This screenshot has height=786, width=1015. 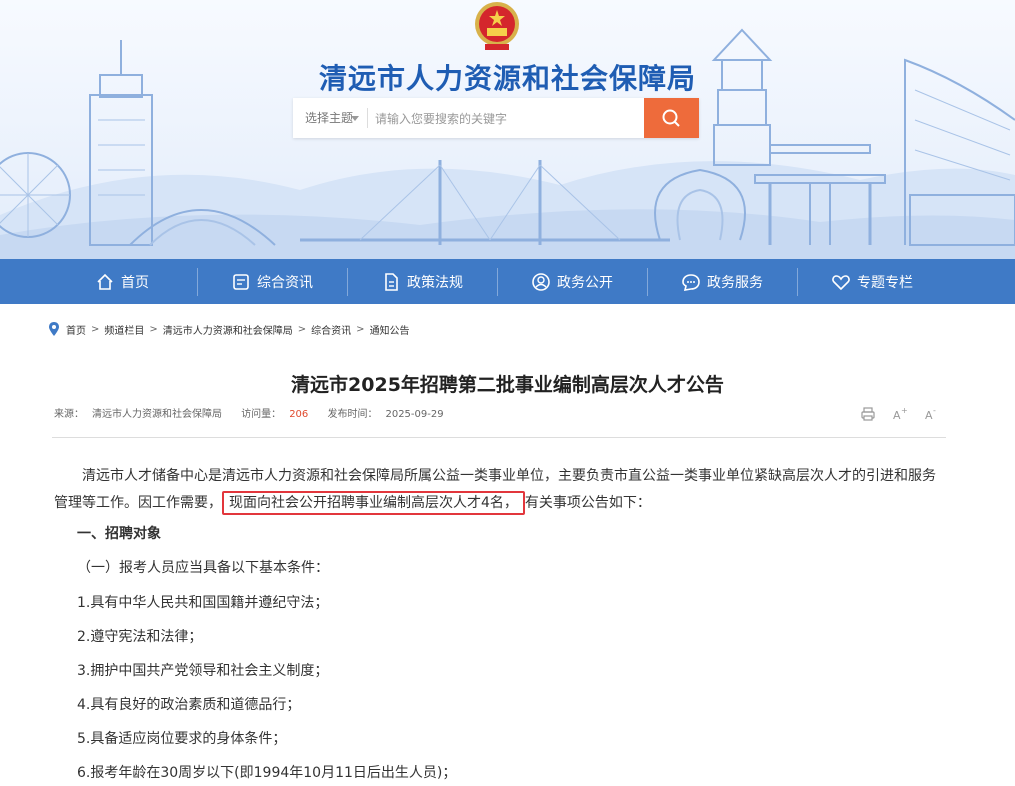 What do you see at coordinates (499, 437) in the screenshot?
I see `article-divider` at bounding box center [499, 437].